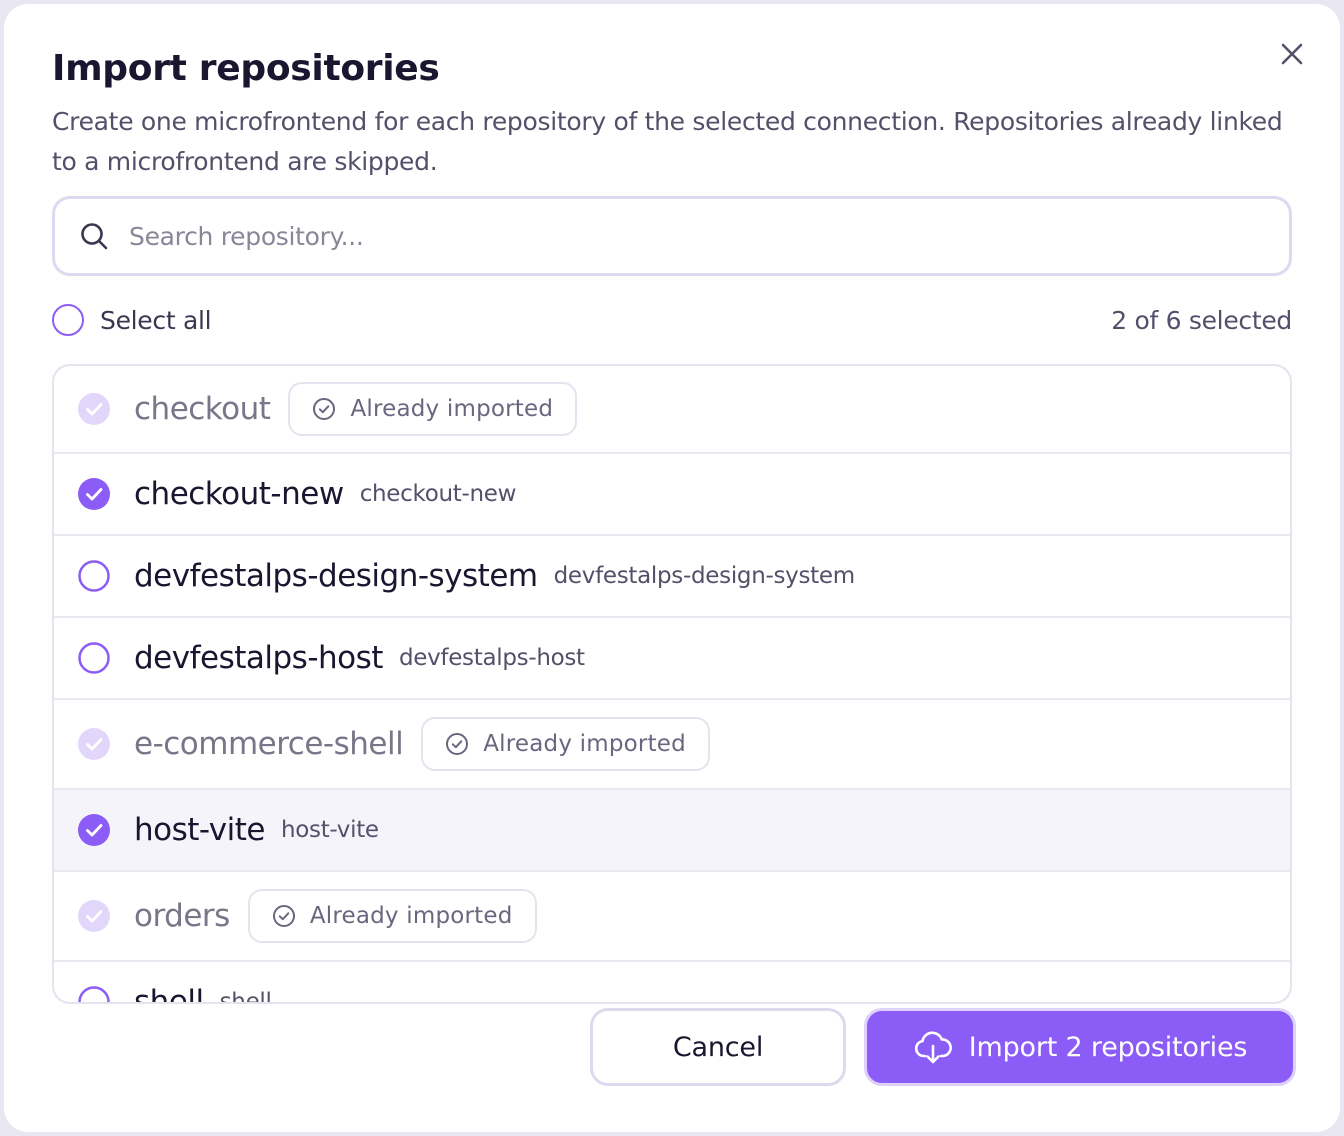  Describe the element at coordinates (672, 659) in the screenshot. I see `repository-row: devfestalps-host devfestalps-host` at that location.